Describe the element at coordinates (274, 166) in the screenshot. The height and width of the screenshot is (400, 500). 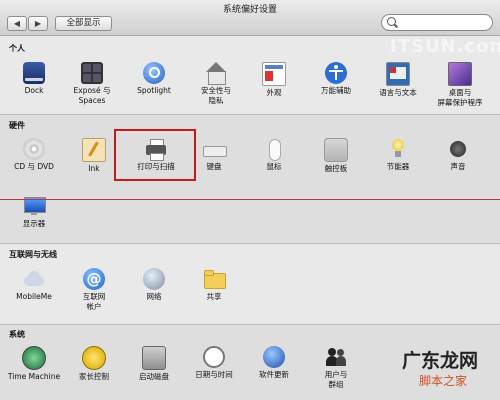
I see `pref-label: 鼠标` at that location.